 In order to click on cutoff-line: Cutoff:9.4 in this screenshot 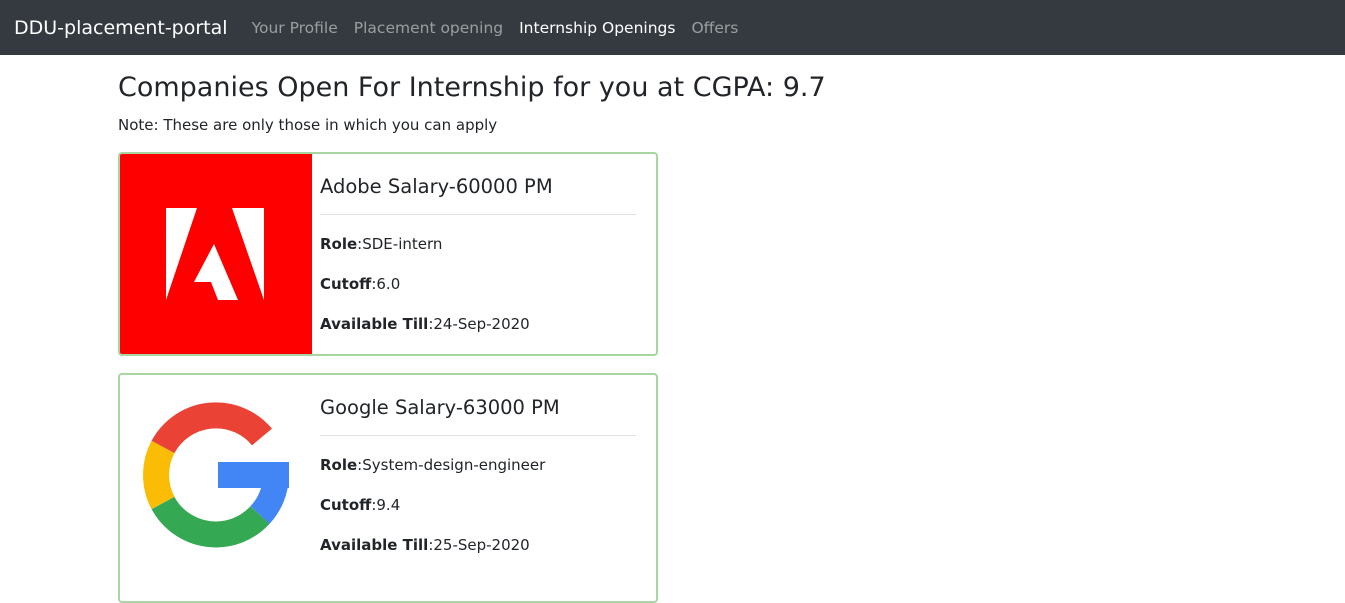, I will do `click(360, 505)`.